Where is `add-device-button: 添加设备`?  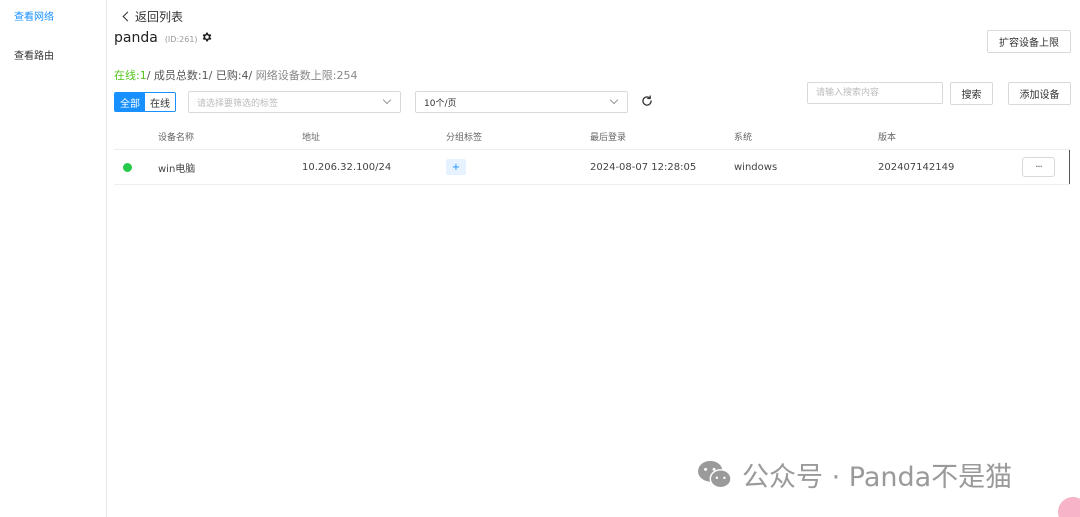
add-device-button: 添加设备 is located at coordinates (1039, 93).